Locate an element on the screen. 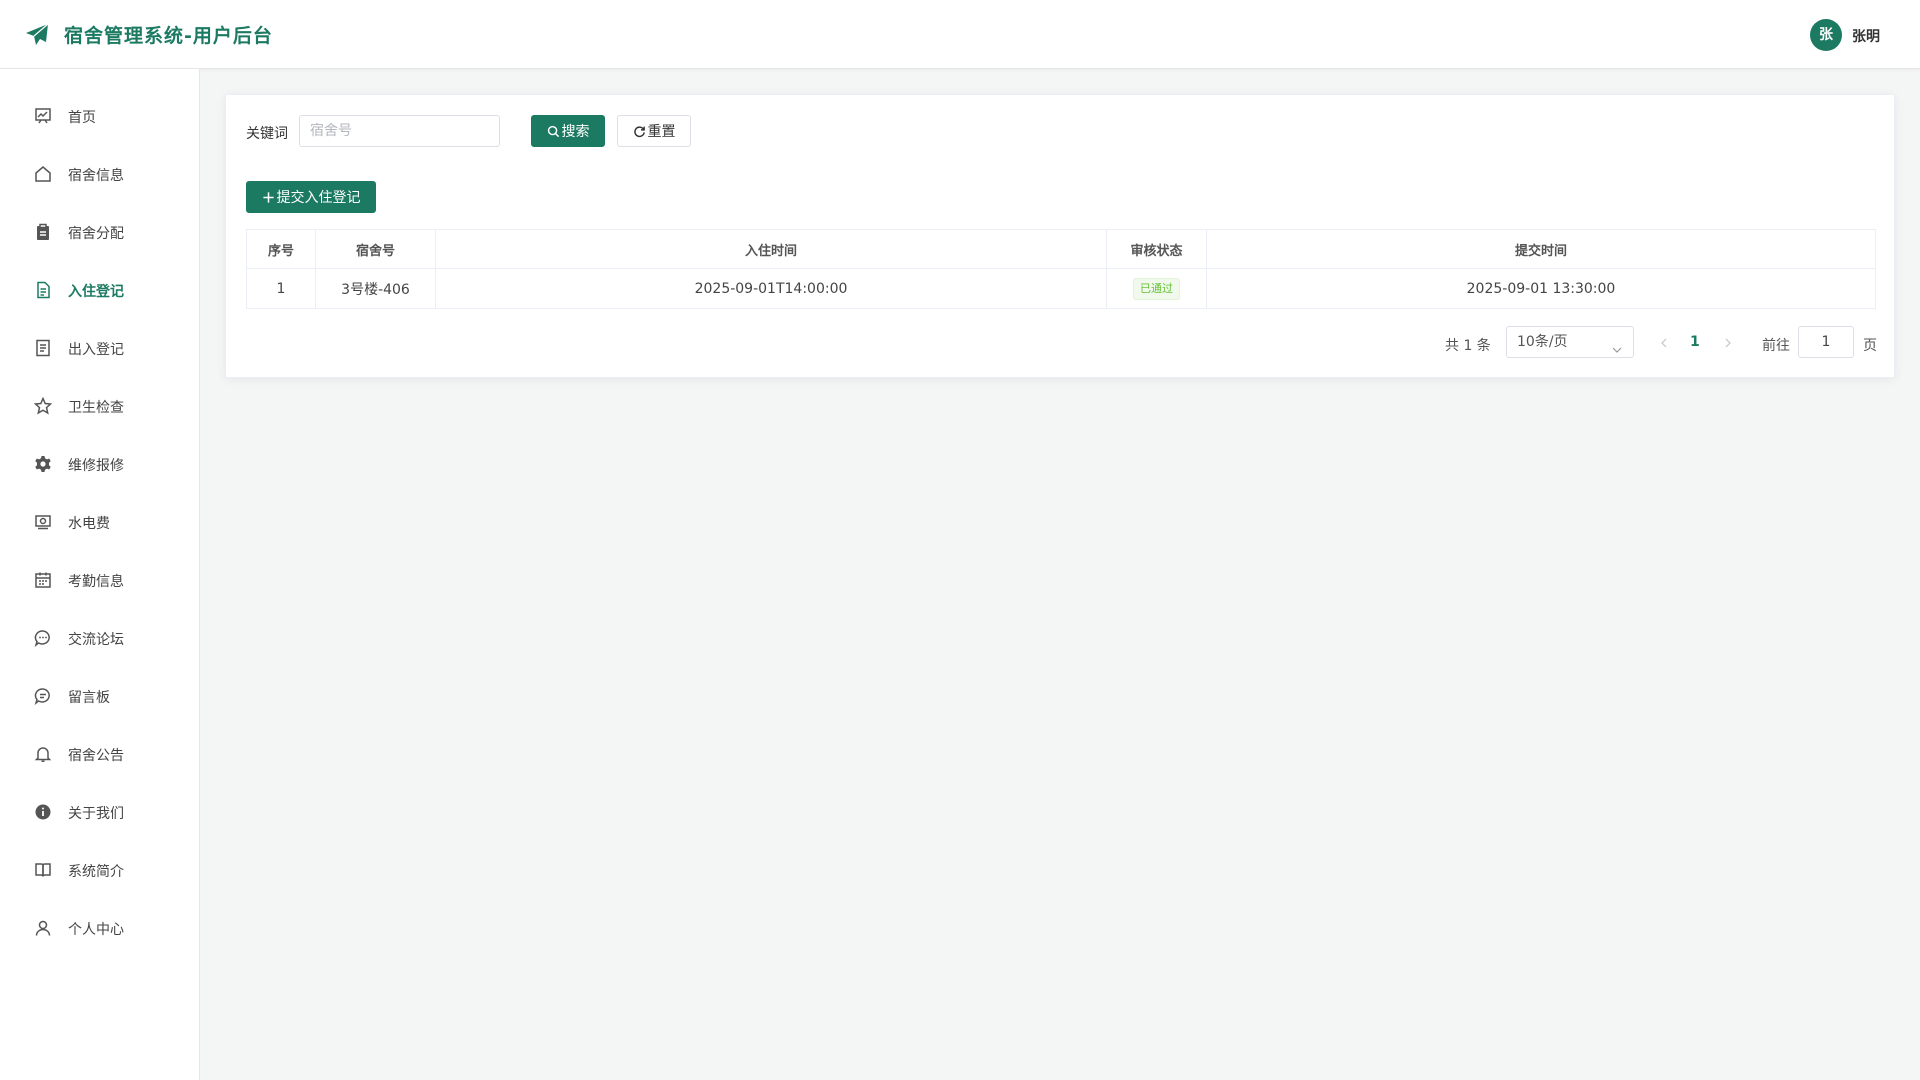 Image resolution: width=1920 pixels, height=1080 pixels. page-size-select: 10条/页 is located at coordinates (1570, 342).